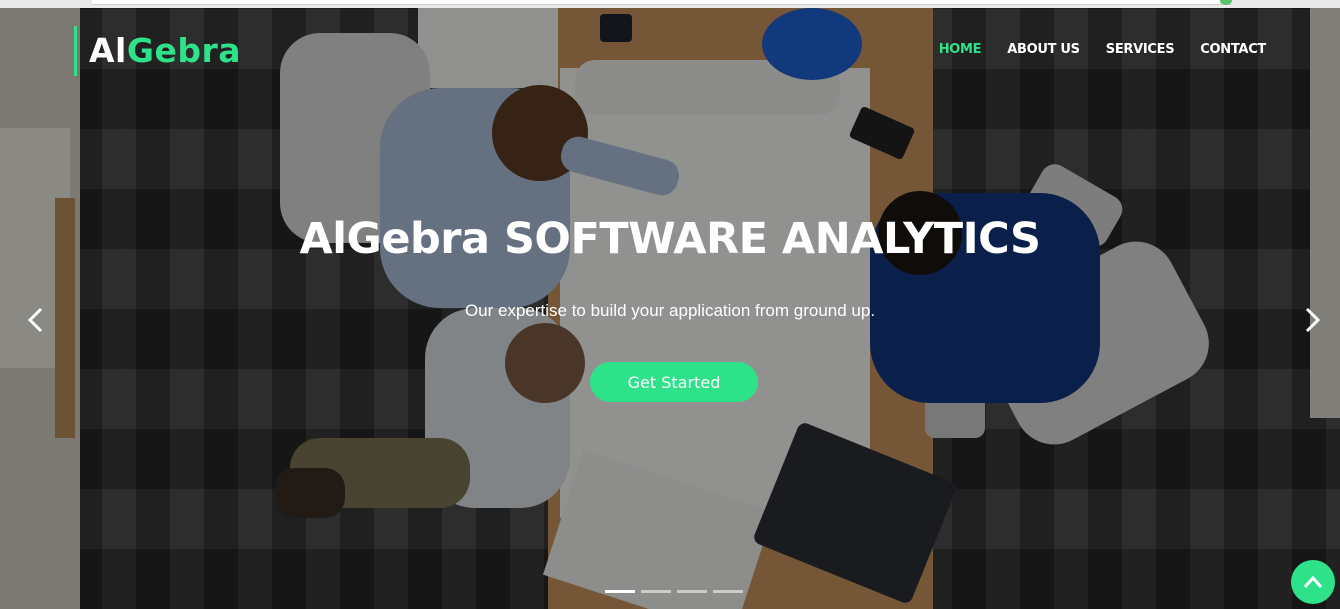 This screenshot has width=1340, height=609. I want to click on nav-home-link: HOME, so click(960, 49).